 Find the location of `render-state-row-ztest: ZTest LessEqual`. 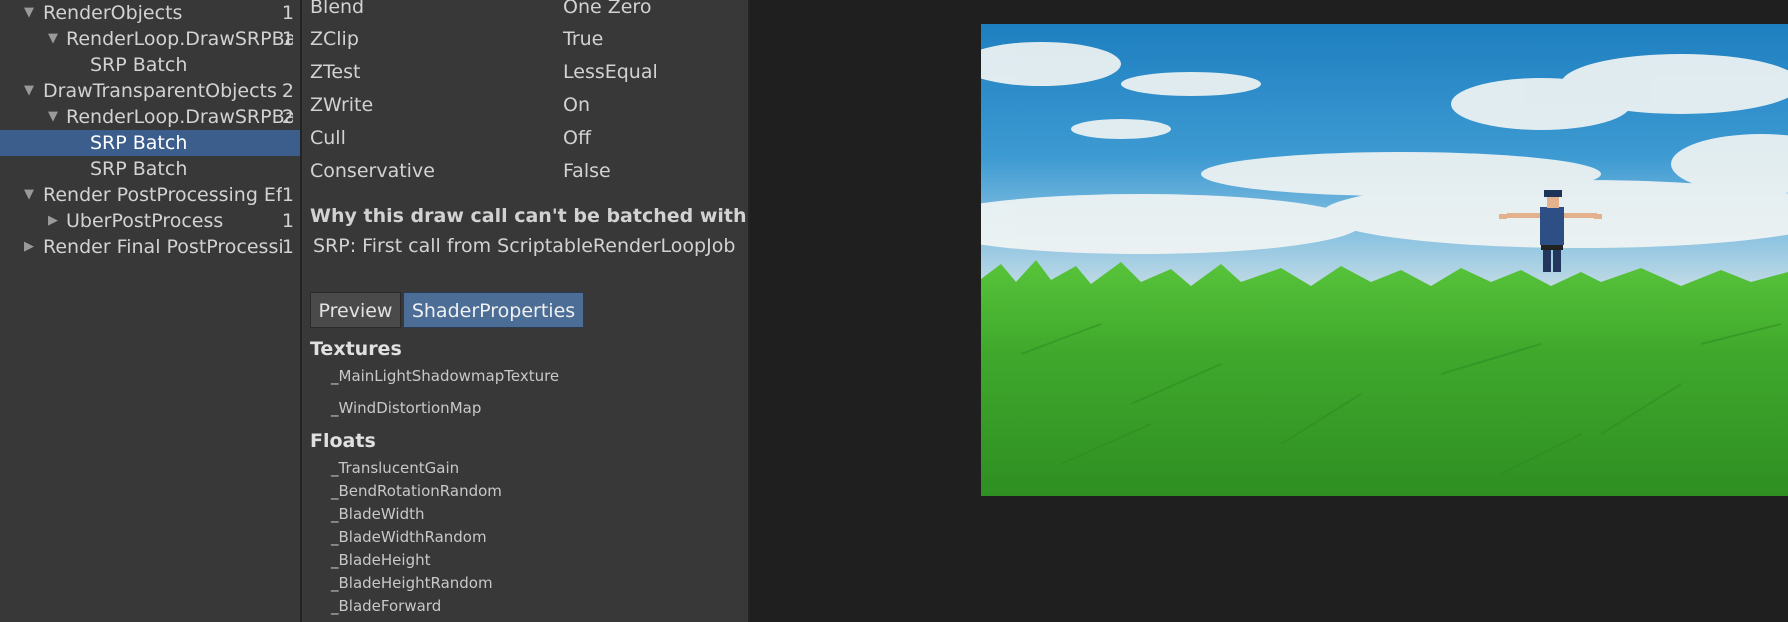

render-state-row-ztest: ZTest LessEqual is located at coordinates (525, 72).